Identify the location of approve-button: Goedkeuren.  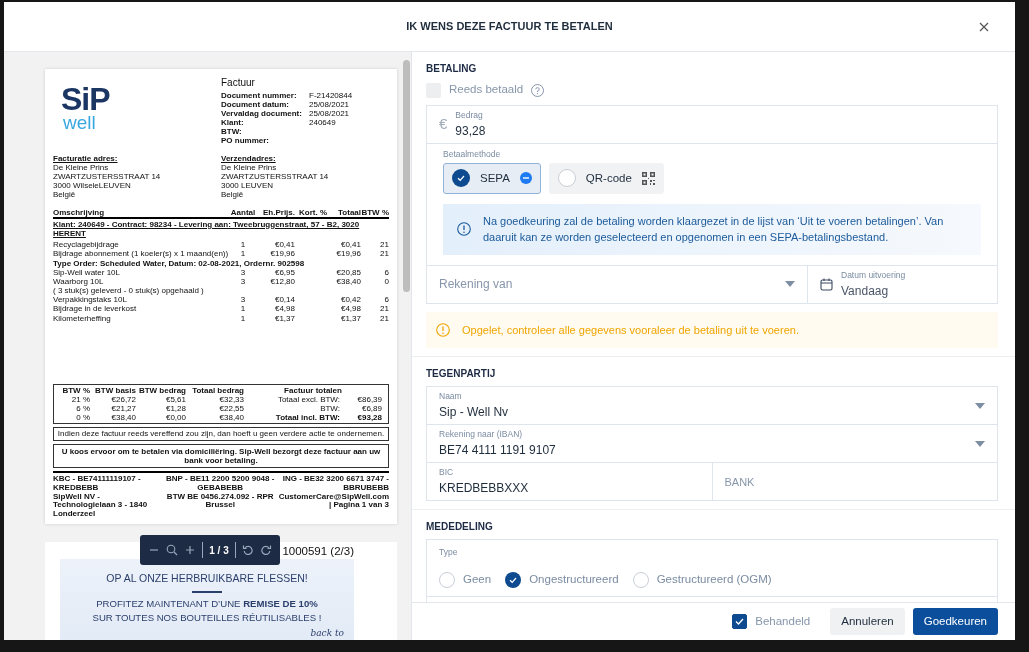
(955, 621).